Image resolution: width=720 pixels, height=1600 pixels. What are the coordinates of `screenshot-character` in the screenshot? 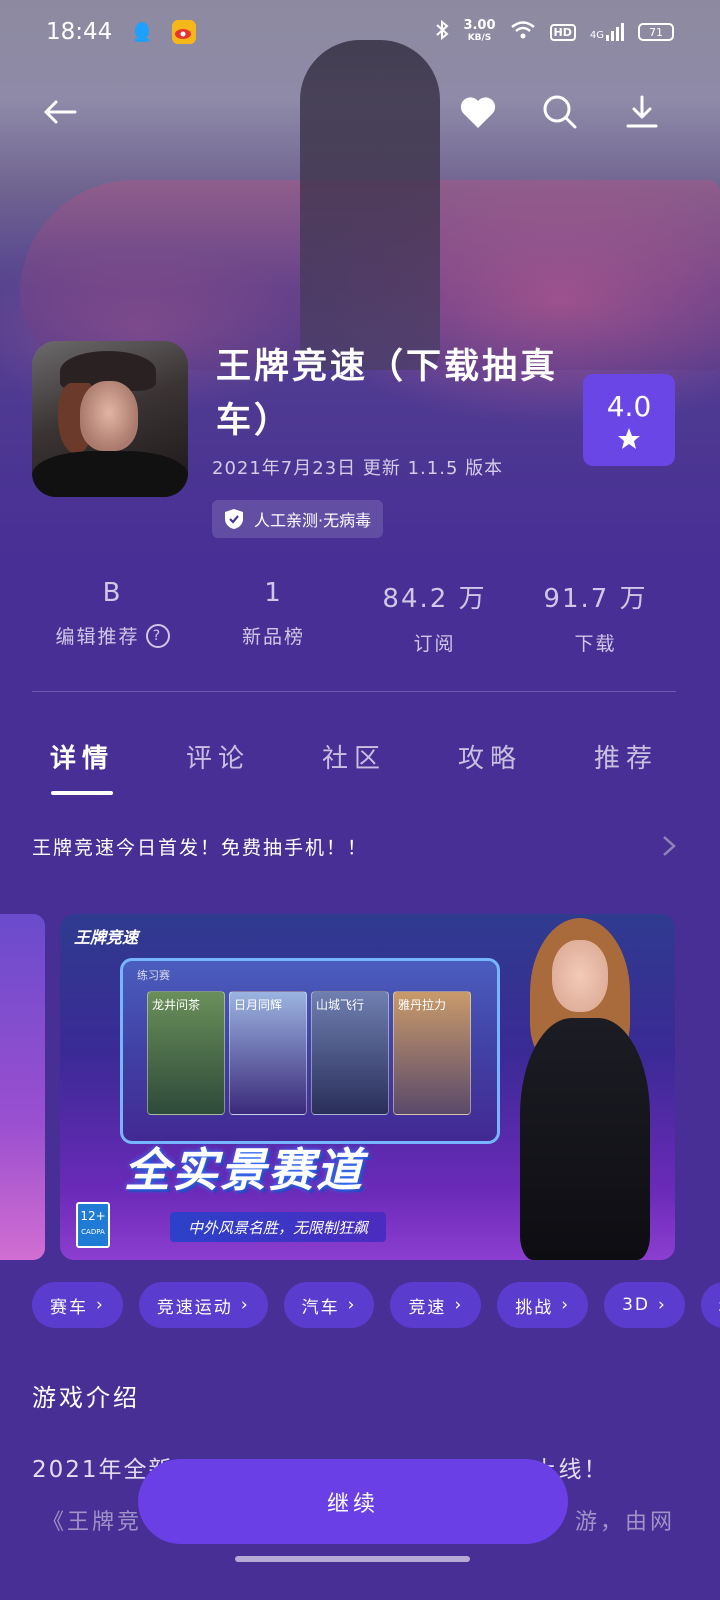 It's located at (580, 1089).